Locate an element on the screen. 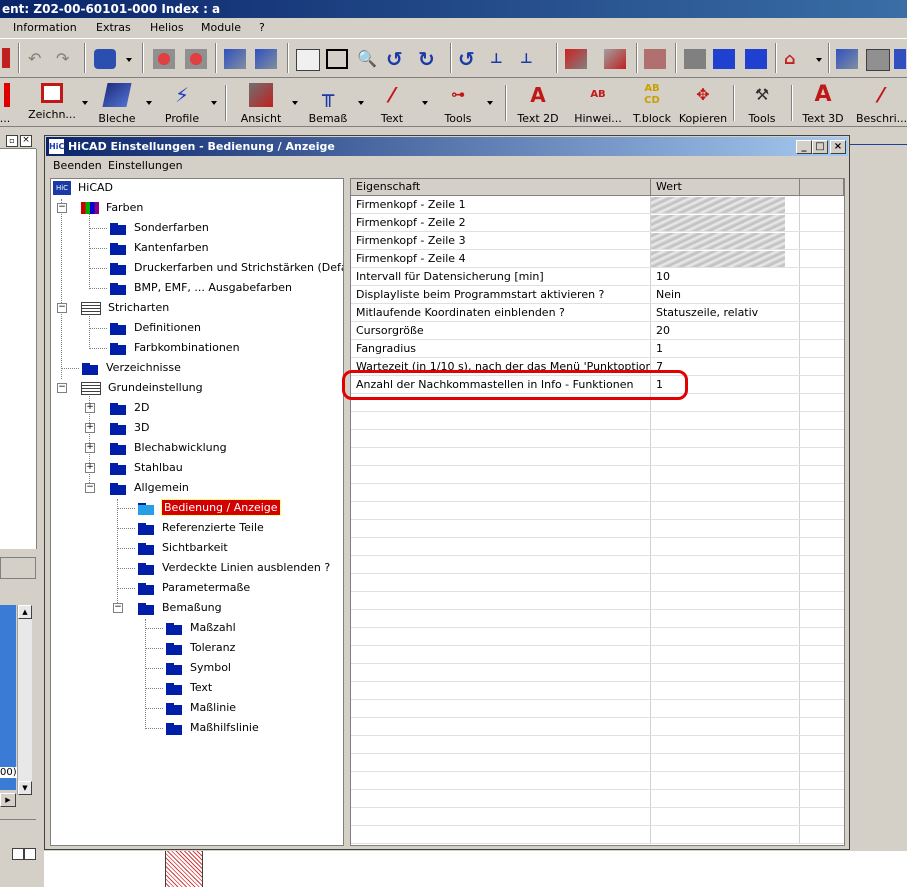  menu-einstellungen: Einstellungen is located at coordinates (145, 165).